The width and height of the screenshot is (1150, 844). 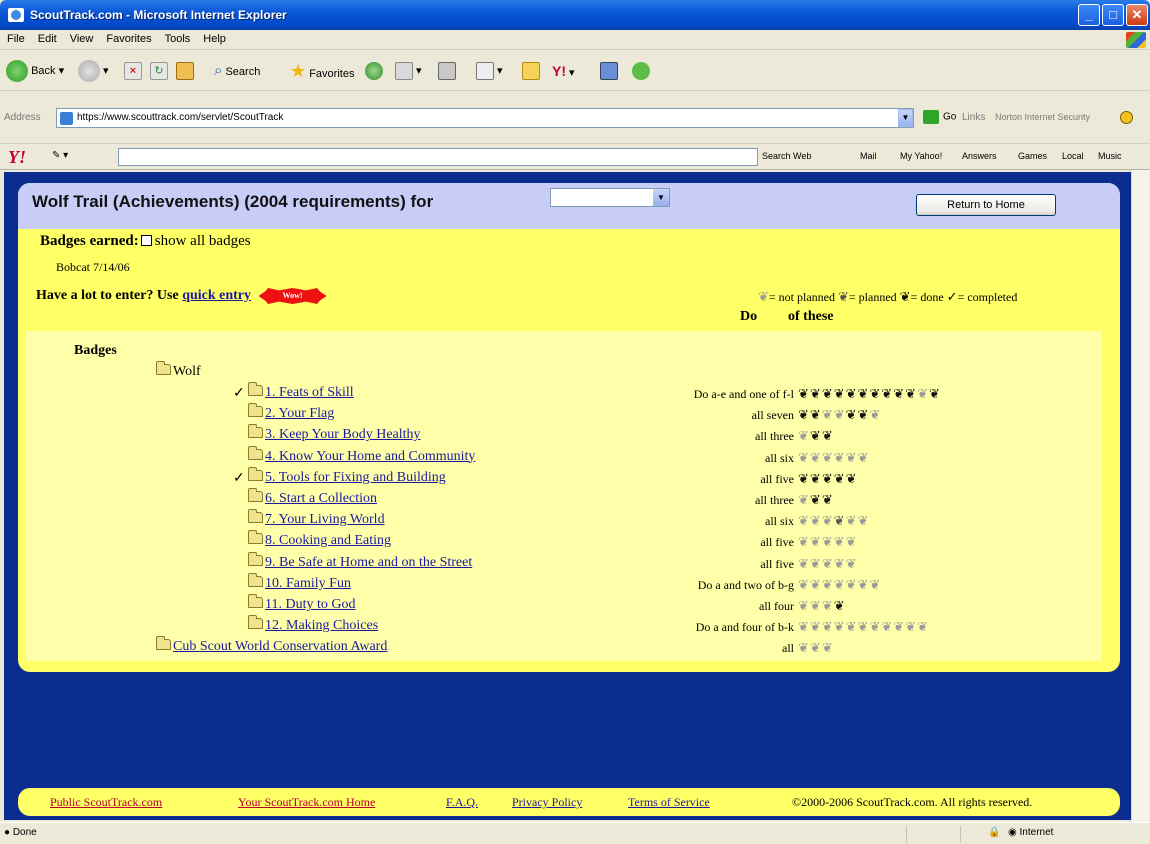 I want to click on yahoo-local-button: Local, so click(x=1073, y=156).